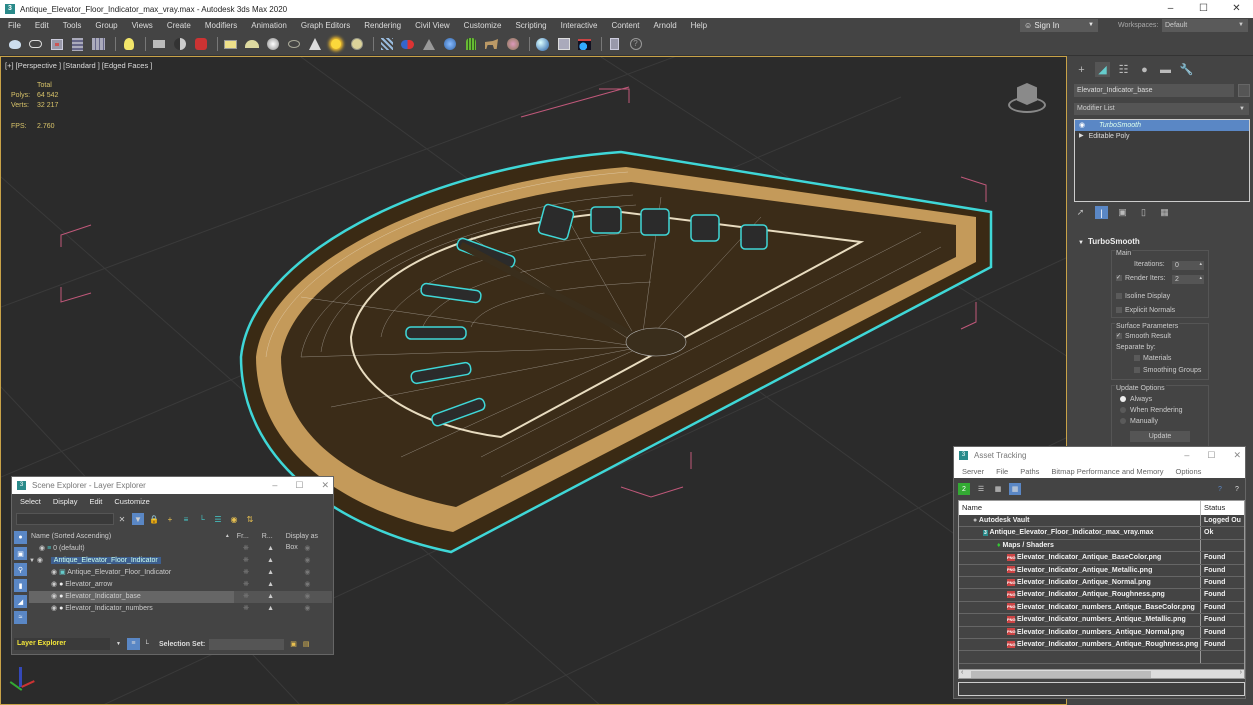 Image resolution: width=1253 pixels, height=705 pixels. I want to click on scene-search-input, so click(65, 519).